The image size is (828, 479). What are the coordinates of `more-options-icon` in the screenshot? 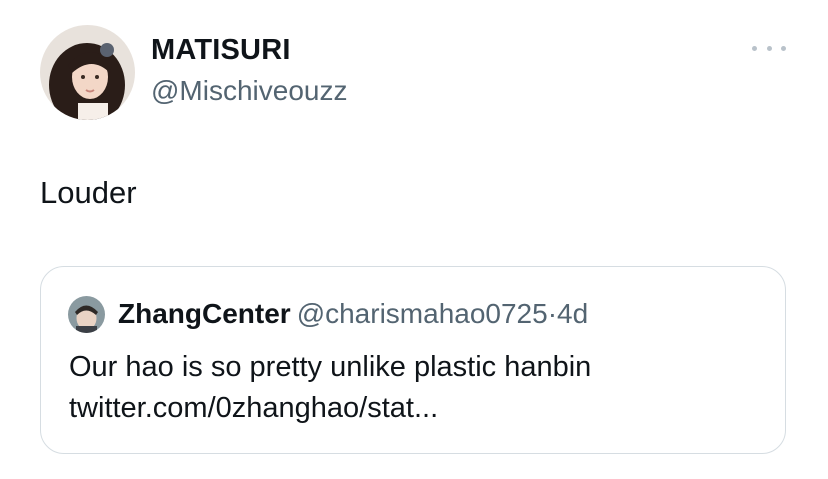 It's located at (769, 48).